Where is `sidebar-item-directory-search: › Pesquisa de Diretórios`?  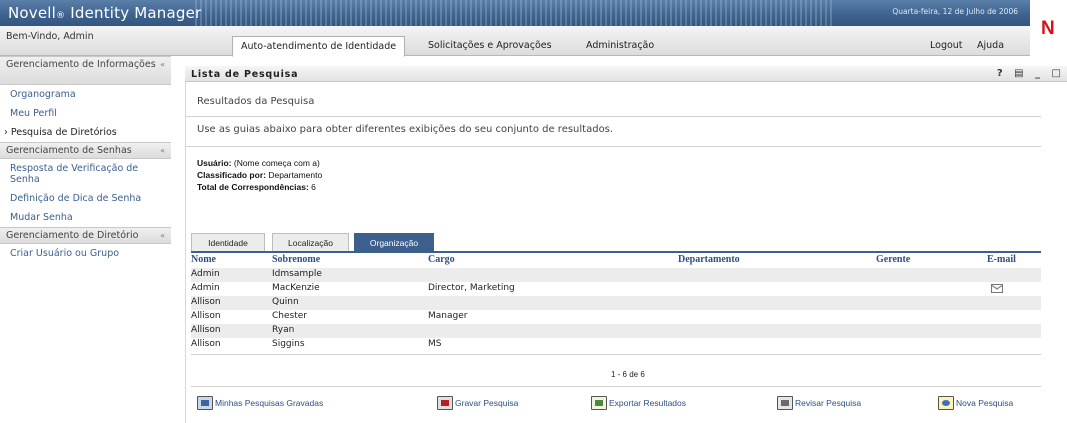
sidebar-item-directory-search: › Pesquisa de Diretórios is located at coordinates (85, 132).